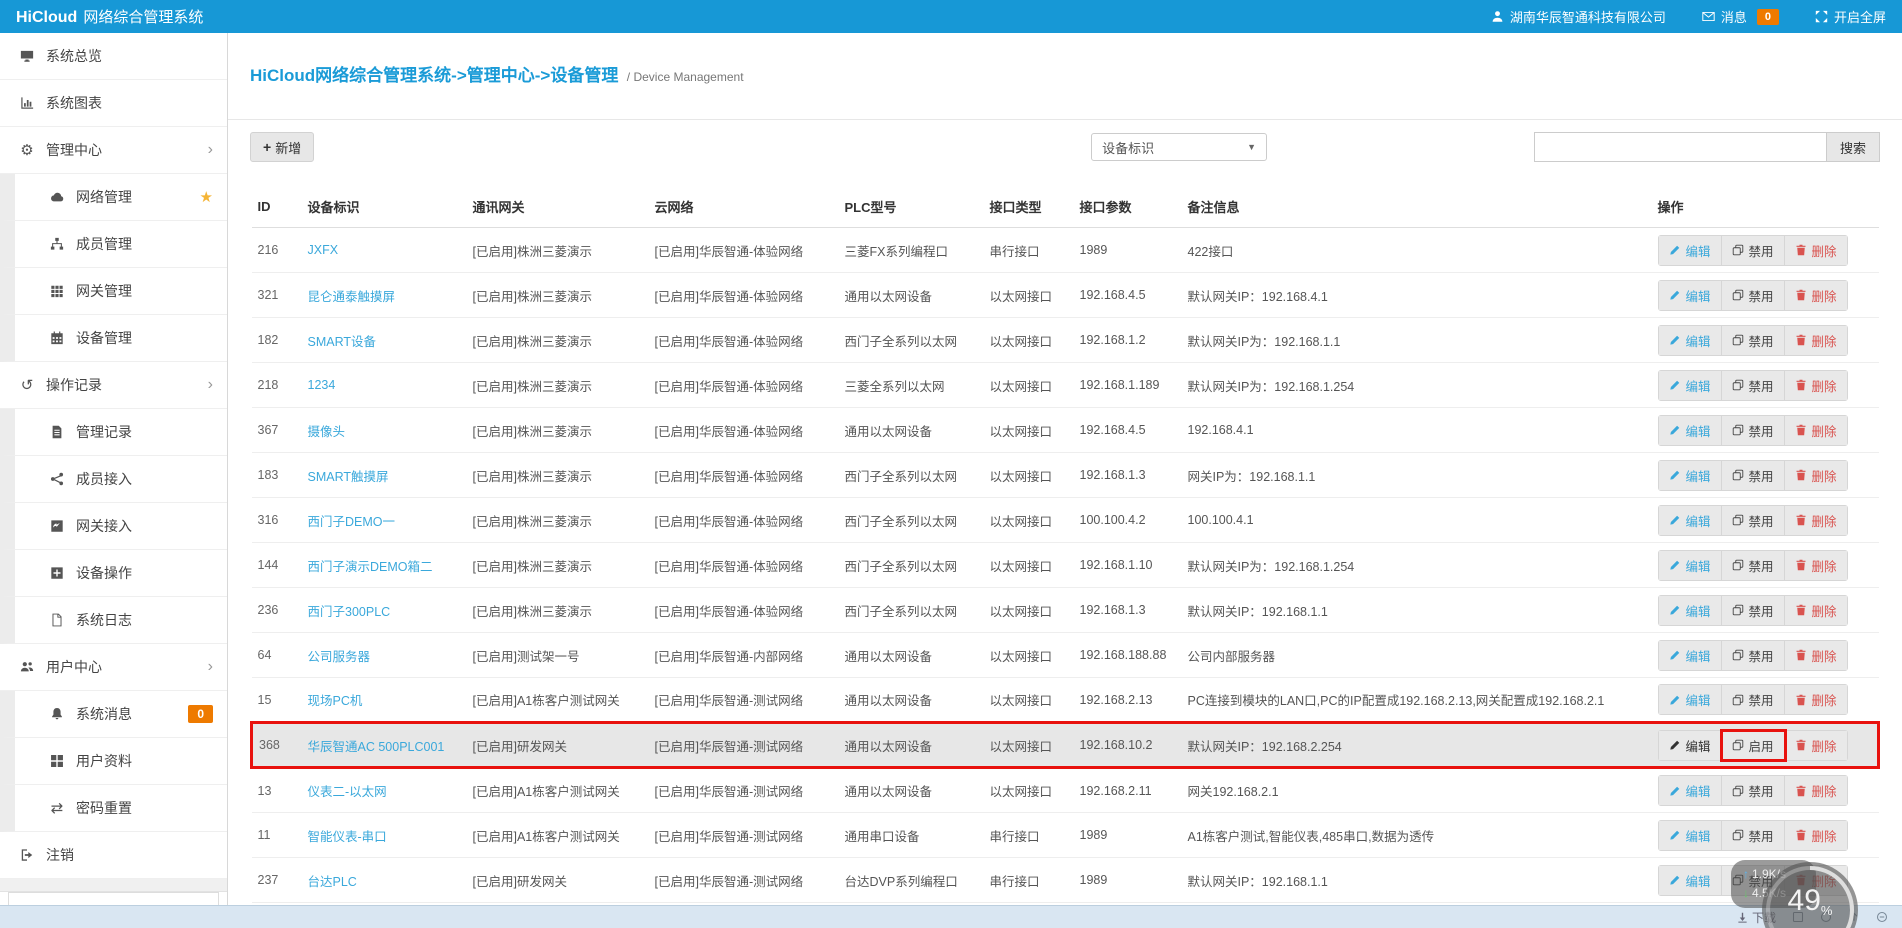 Image resolution: width=1902 pixels, height=928 pixels. Describe the element at coordinates (74, 103) in the screenshot. I see `sidebar-item-label: 系统图表` at that location.